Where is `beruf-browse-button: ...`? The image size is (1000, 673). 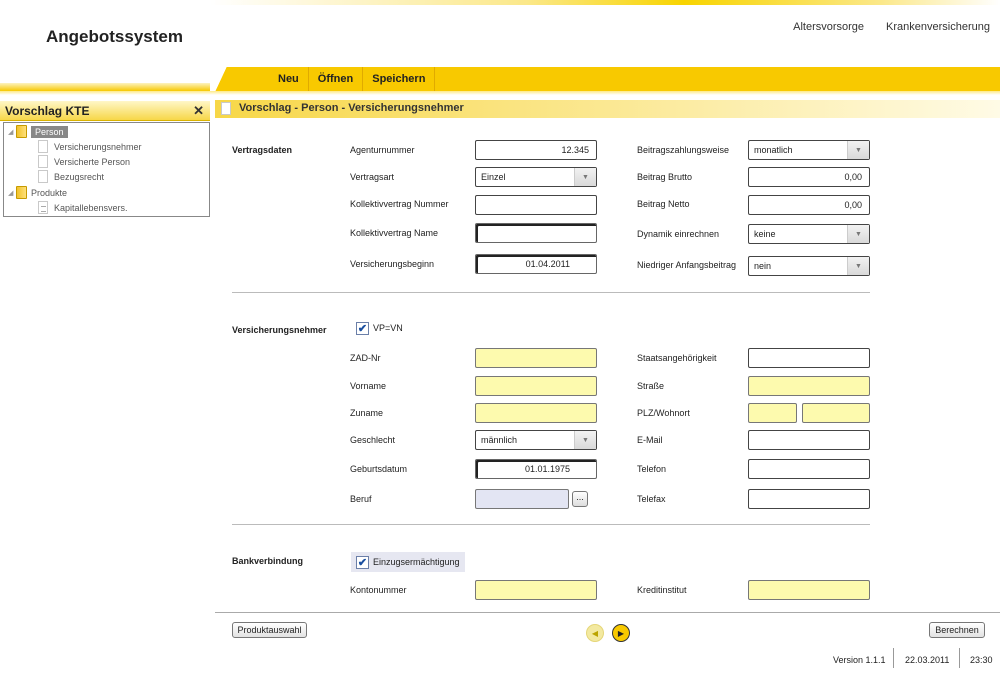 beruf-browse-button: ... is located at coordinates (580, 499).